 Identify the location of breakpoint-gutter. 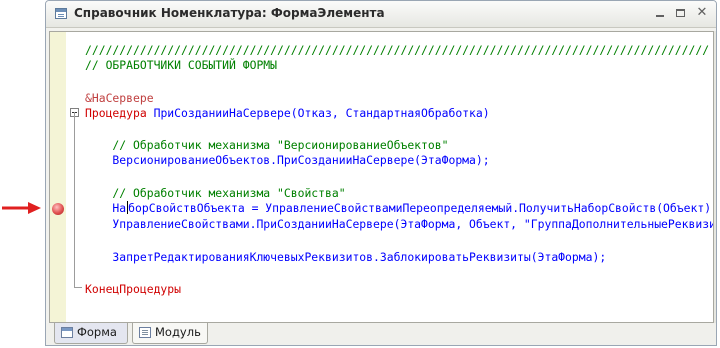
(58, 177).